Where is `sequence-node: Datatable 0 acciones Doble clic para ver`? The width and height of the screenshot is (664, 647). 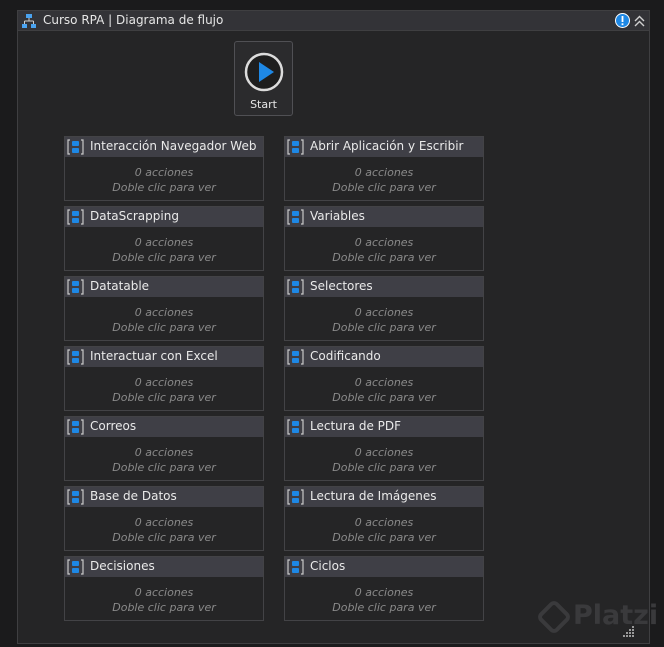
sequence-node: Datatable 0 acciones Doble clic para ver is located at coordinates (164, 308).